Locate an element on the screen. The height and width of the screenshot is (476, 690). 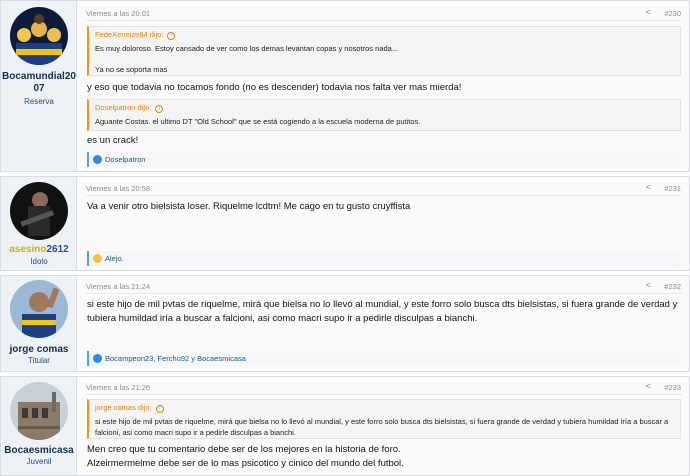
username: Bocaesmicasa is located at coordinates (39, 451).